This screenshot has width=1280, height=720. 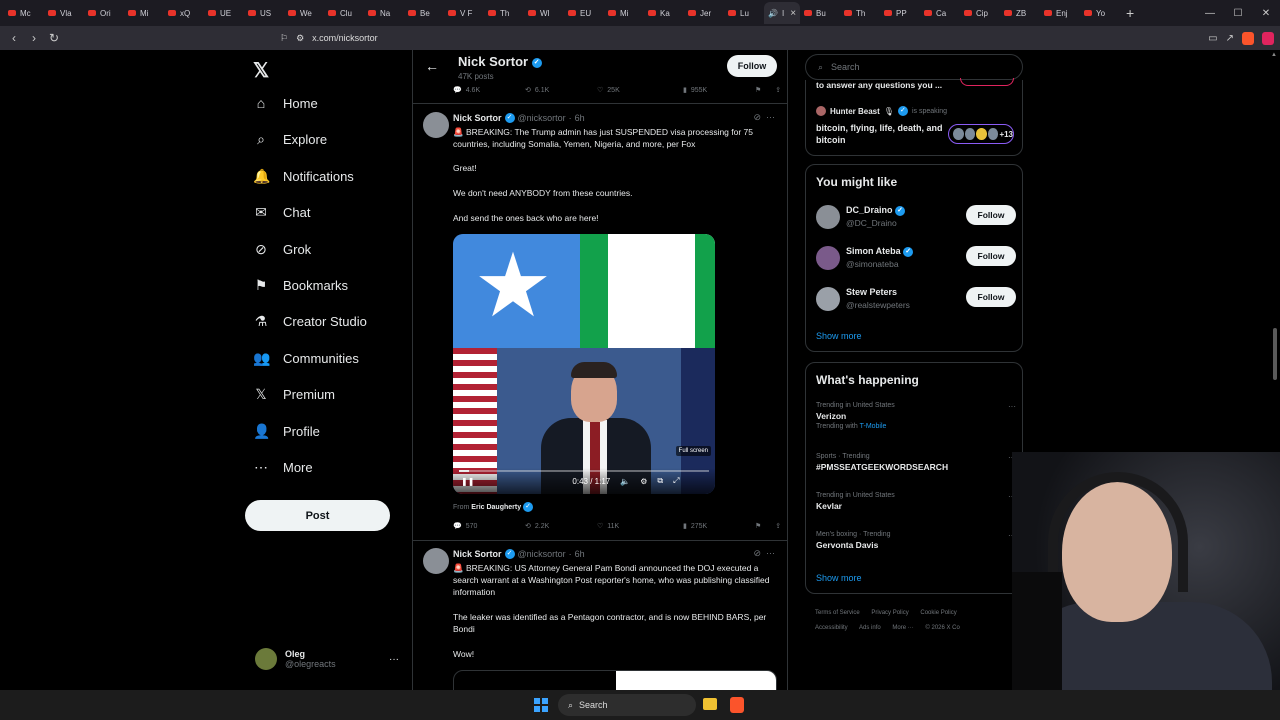 I want to click on follow-suggestion: Stew Peters @realstewpeters Follow, so click(x=916, y=300).